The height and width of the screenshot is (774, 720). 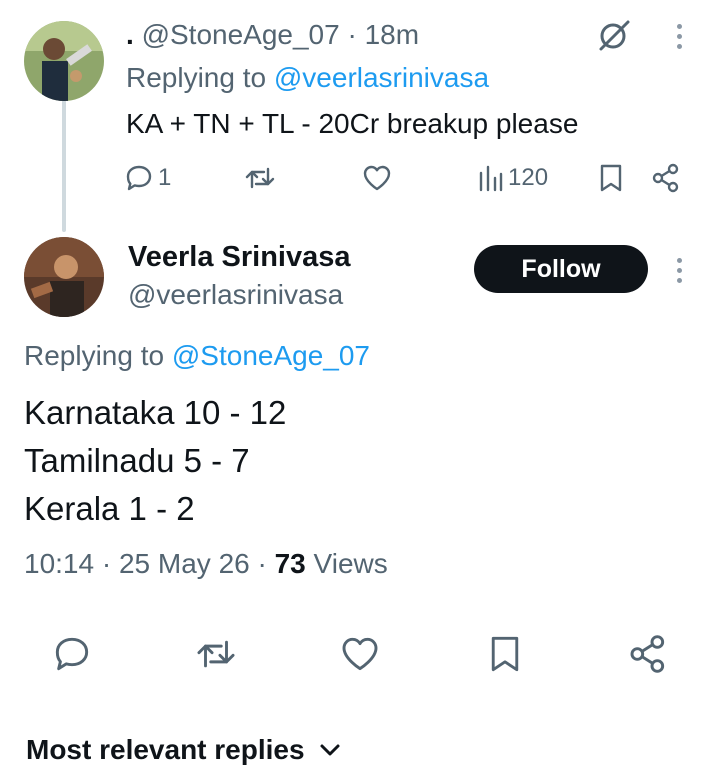 What do you see at coordinates (352, 123) in the screenshot?
I see `reply-tweet-text: KA + TN + TL - 20Cr breakup please` at bounding box center [352, 123].